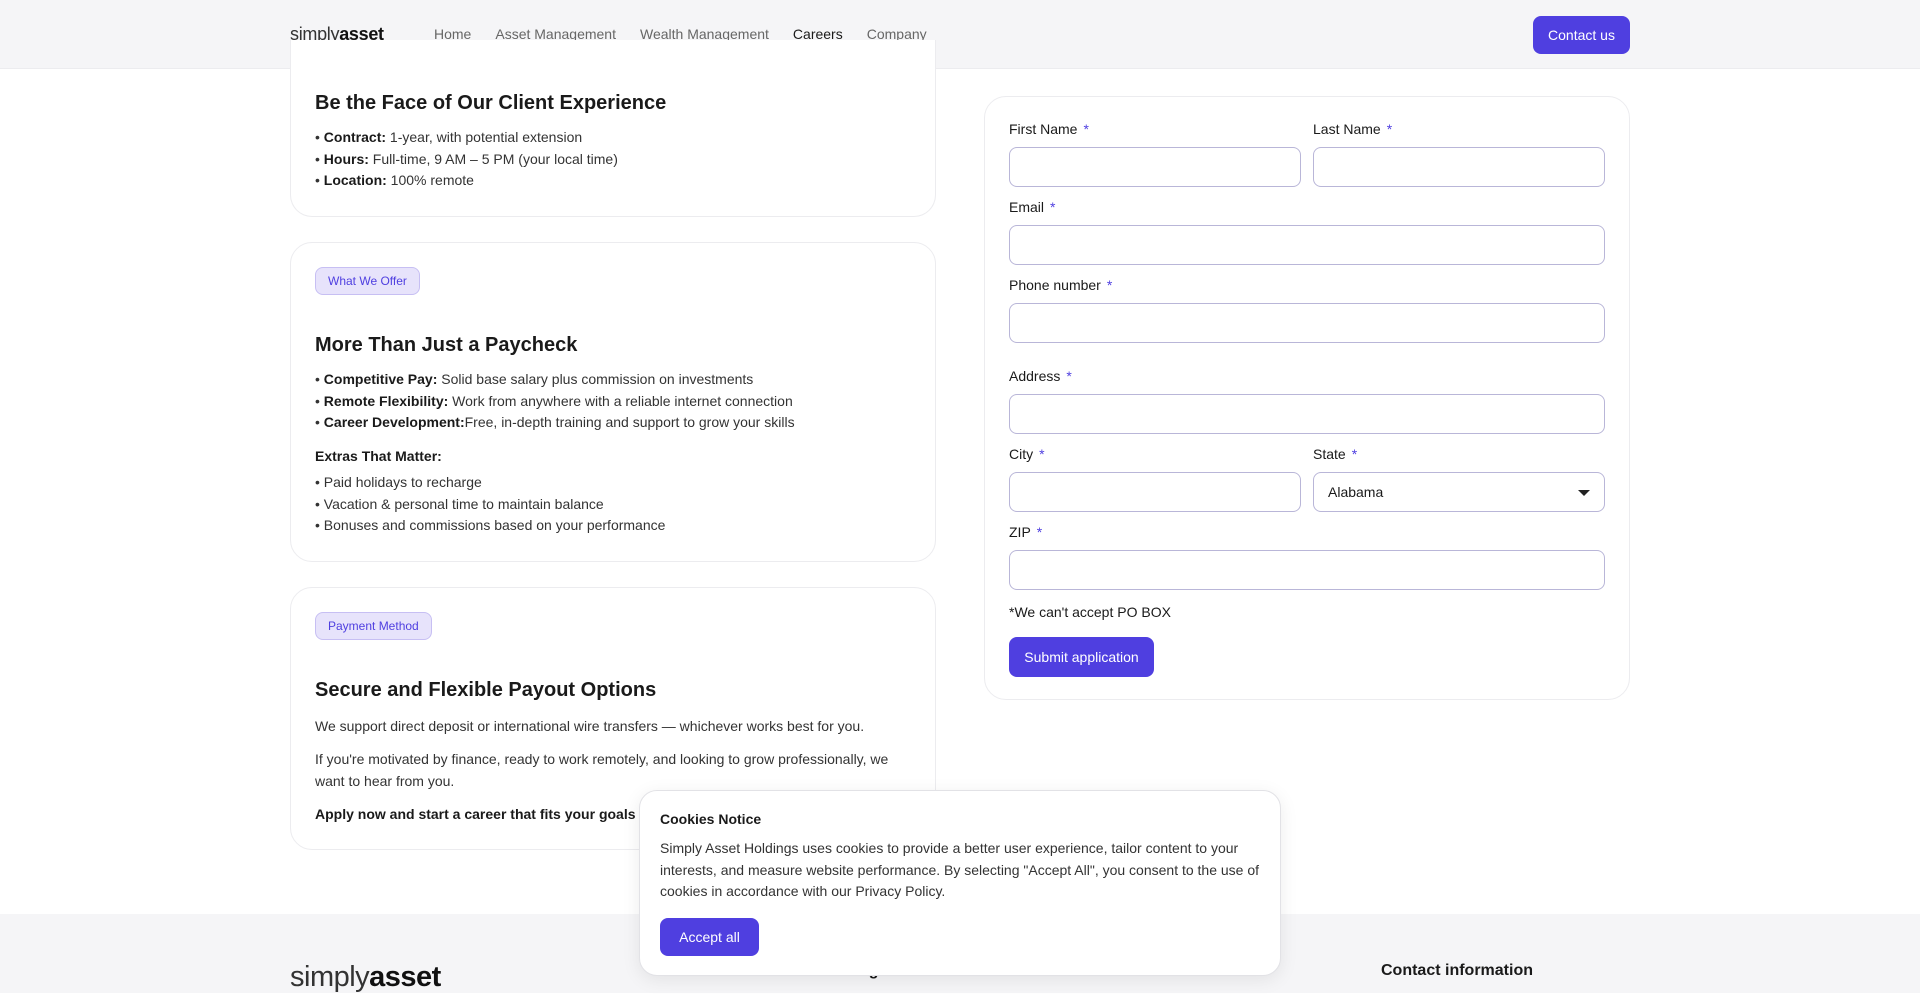 The image size is (1920, 994). Describe the element at coordinates (1081, 657) in the screenshot. I see `submit-application-button: Submit application` at that location.